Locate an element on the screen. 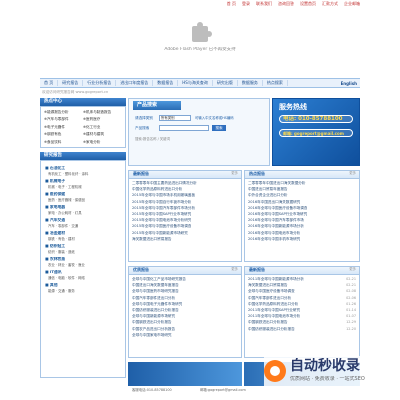  nav-data-service: 数据服务 is located at coordinates (250, 83).